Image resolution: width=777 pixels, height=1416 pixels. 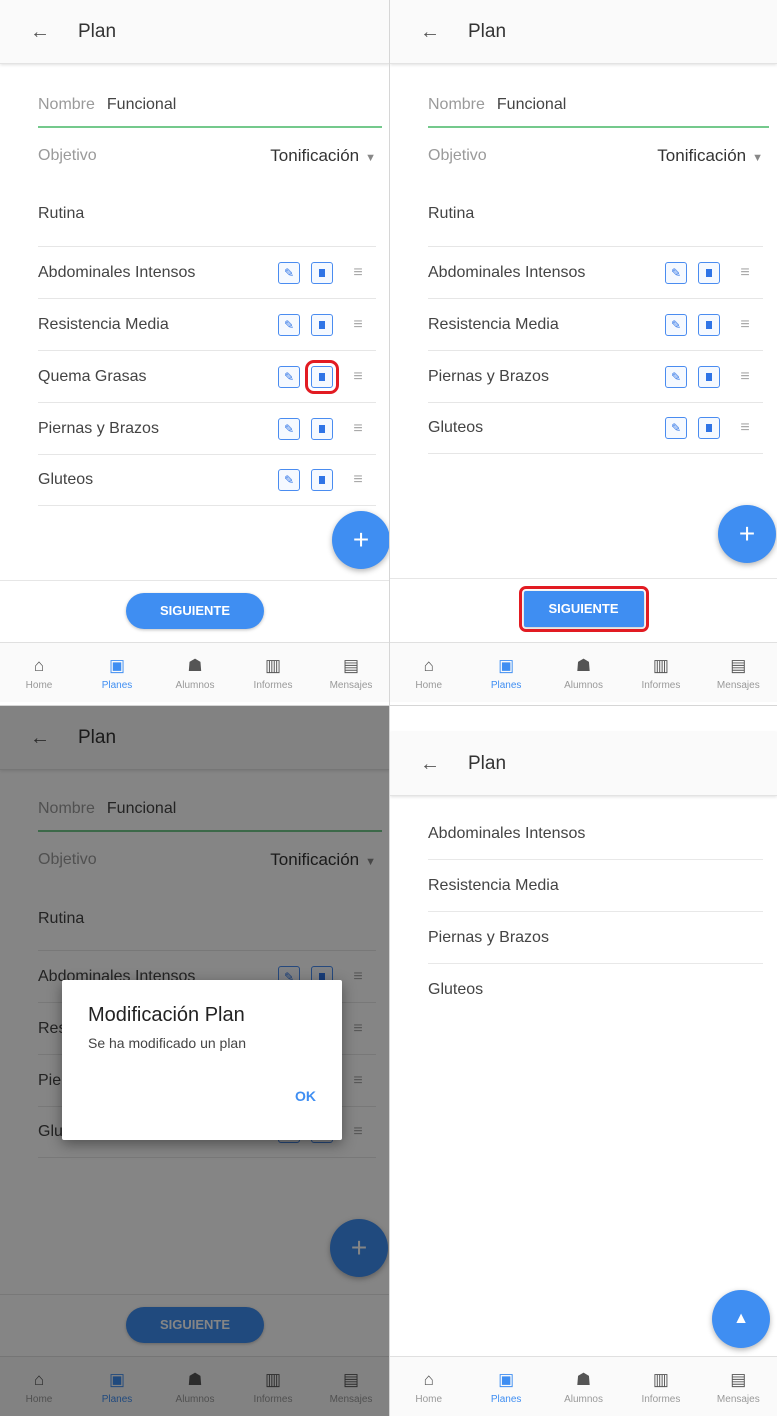 I want to click on siguiente-button-highlighted: SIGUIENTE, so click(x=583, y=608).